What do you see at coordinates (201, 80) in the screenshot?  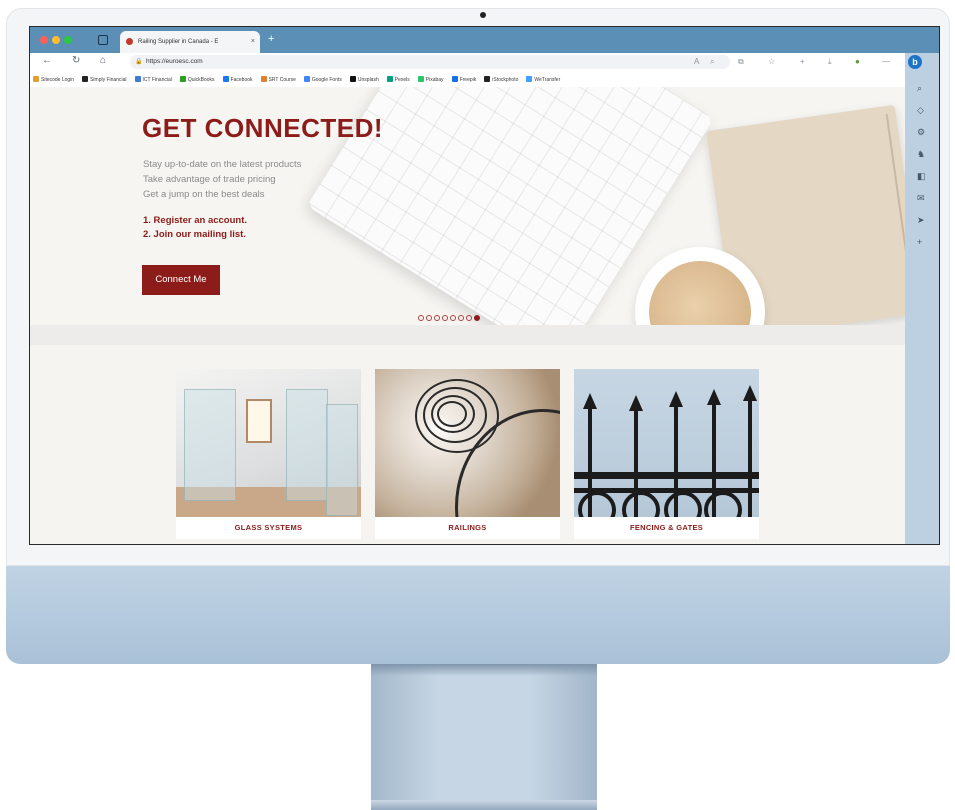 I see `bookmark-label: QuickBooks` at bounding box center [201, 80].